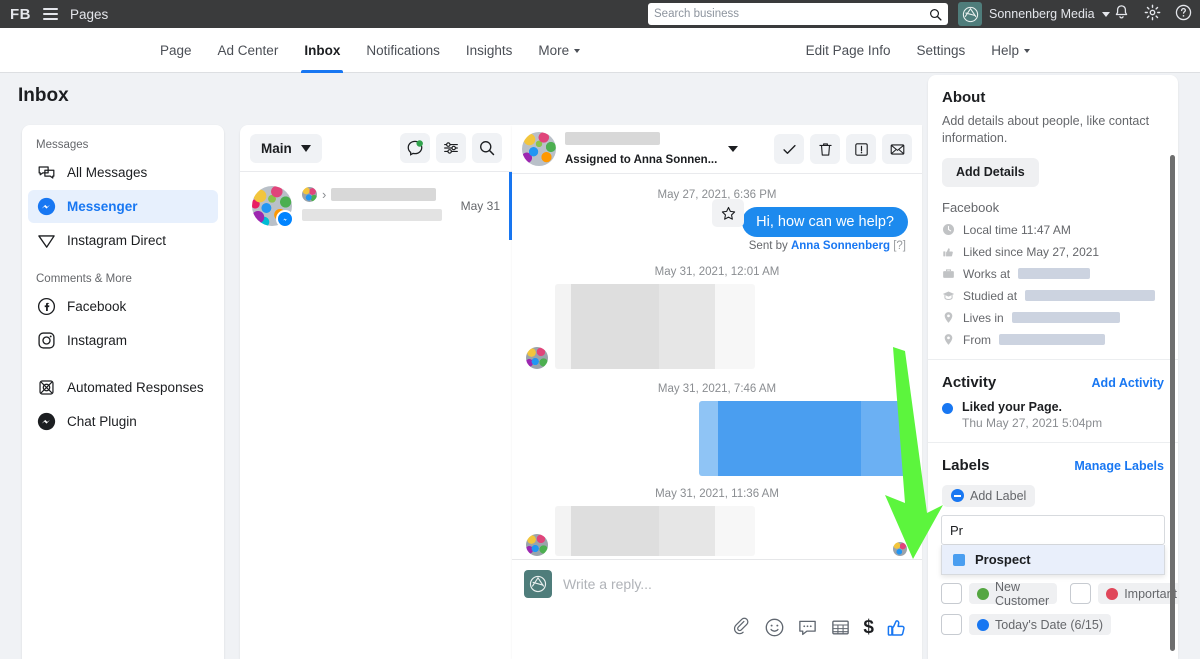 The height and width of the screenshot is (659, 1200). Describe the element at coordinates (717, 627) in the screenshot. I see `composer-tools: $` at that location.